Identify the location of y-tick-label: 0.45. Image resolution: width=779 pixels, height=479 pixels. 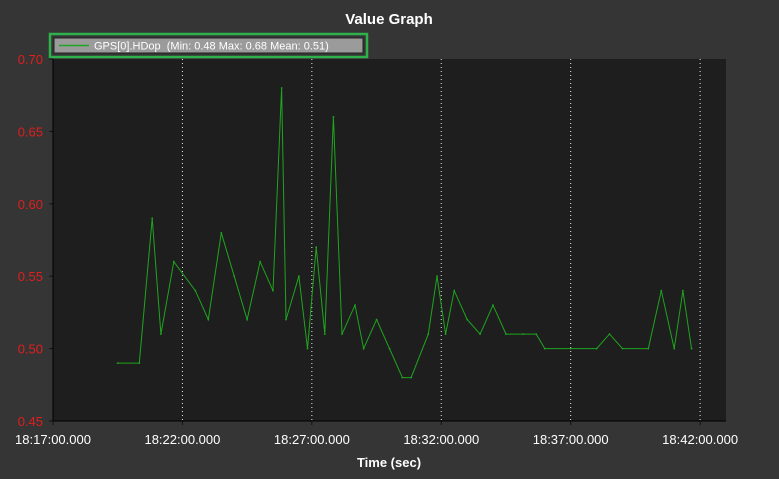
(30, 421).